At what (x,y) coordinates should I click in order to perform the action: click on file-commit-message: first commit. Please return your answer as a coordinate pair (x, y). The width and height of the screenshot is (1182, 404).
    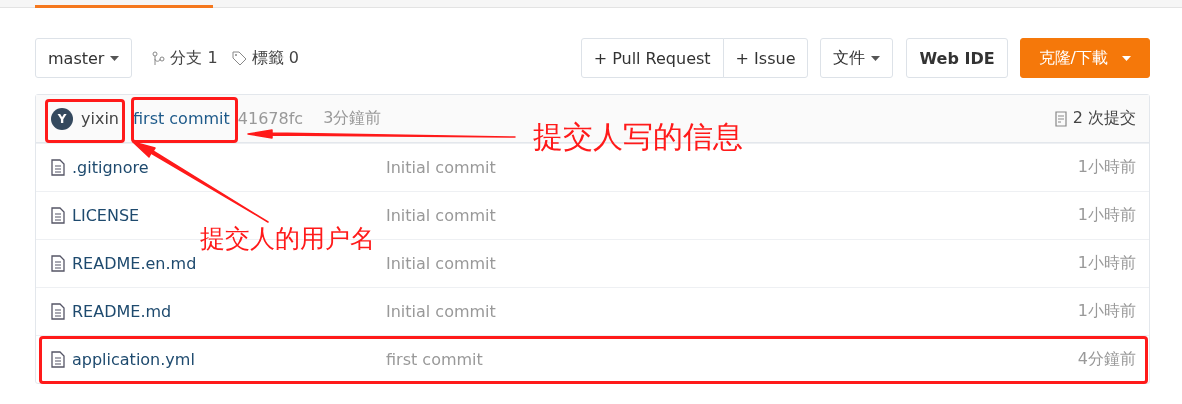
    Looking at the image, I should click on (434, 359).